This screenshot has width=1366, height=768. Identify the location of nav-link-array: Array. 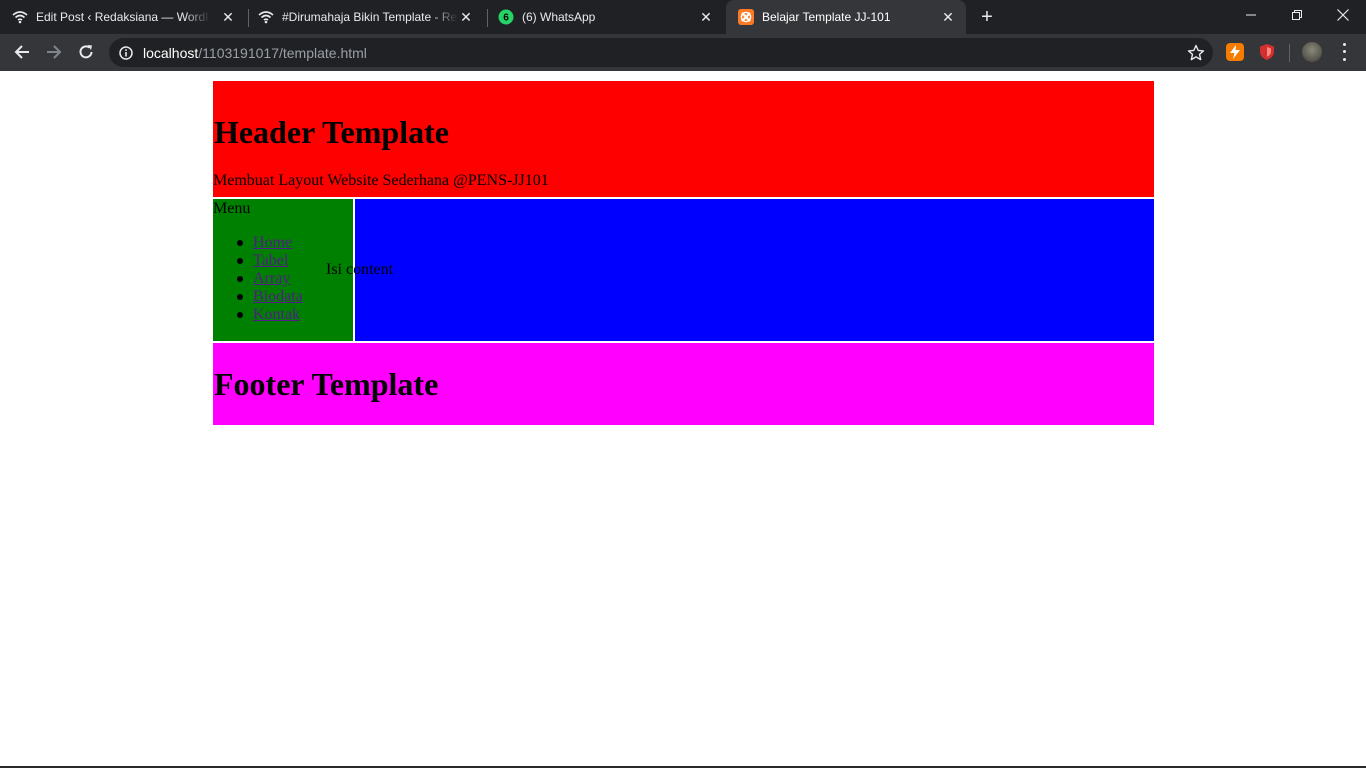
(271, 278).